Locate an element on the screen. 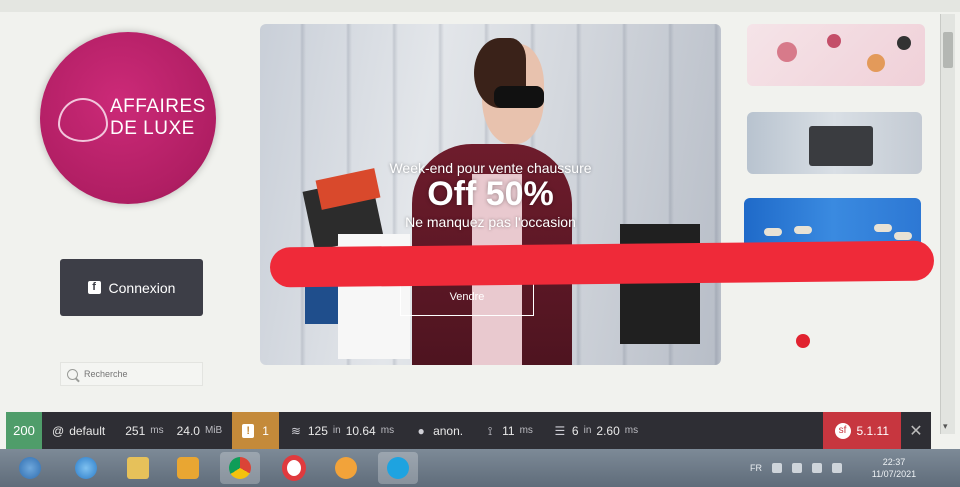  symfony-logo-icon: sf is located at coordinates (842, 430).